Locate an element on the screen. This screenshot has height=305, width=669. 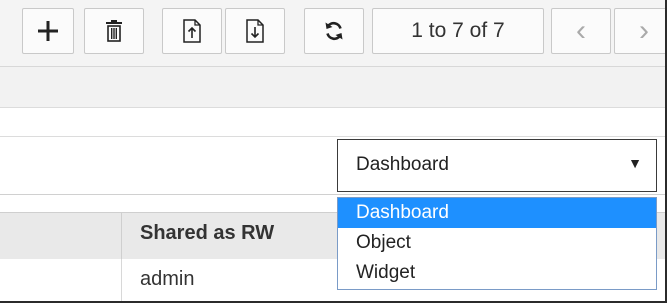
option-dashboard: Dashboard is located at coordinates (497, 213).